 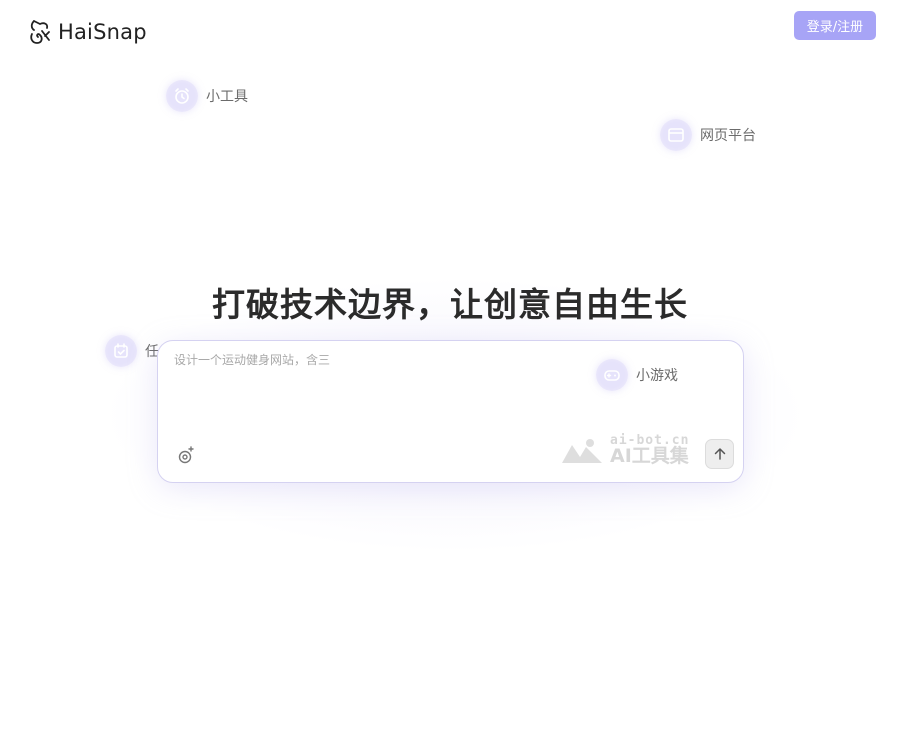 I want to click on arrow-up-icon, so click(x=719, y=454).